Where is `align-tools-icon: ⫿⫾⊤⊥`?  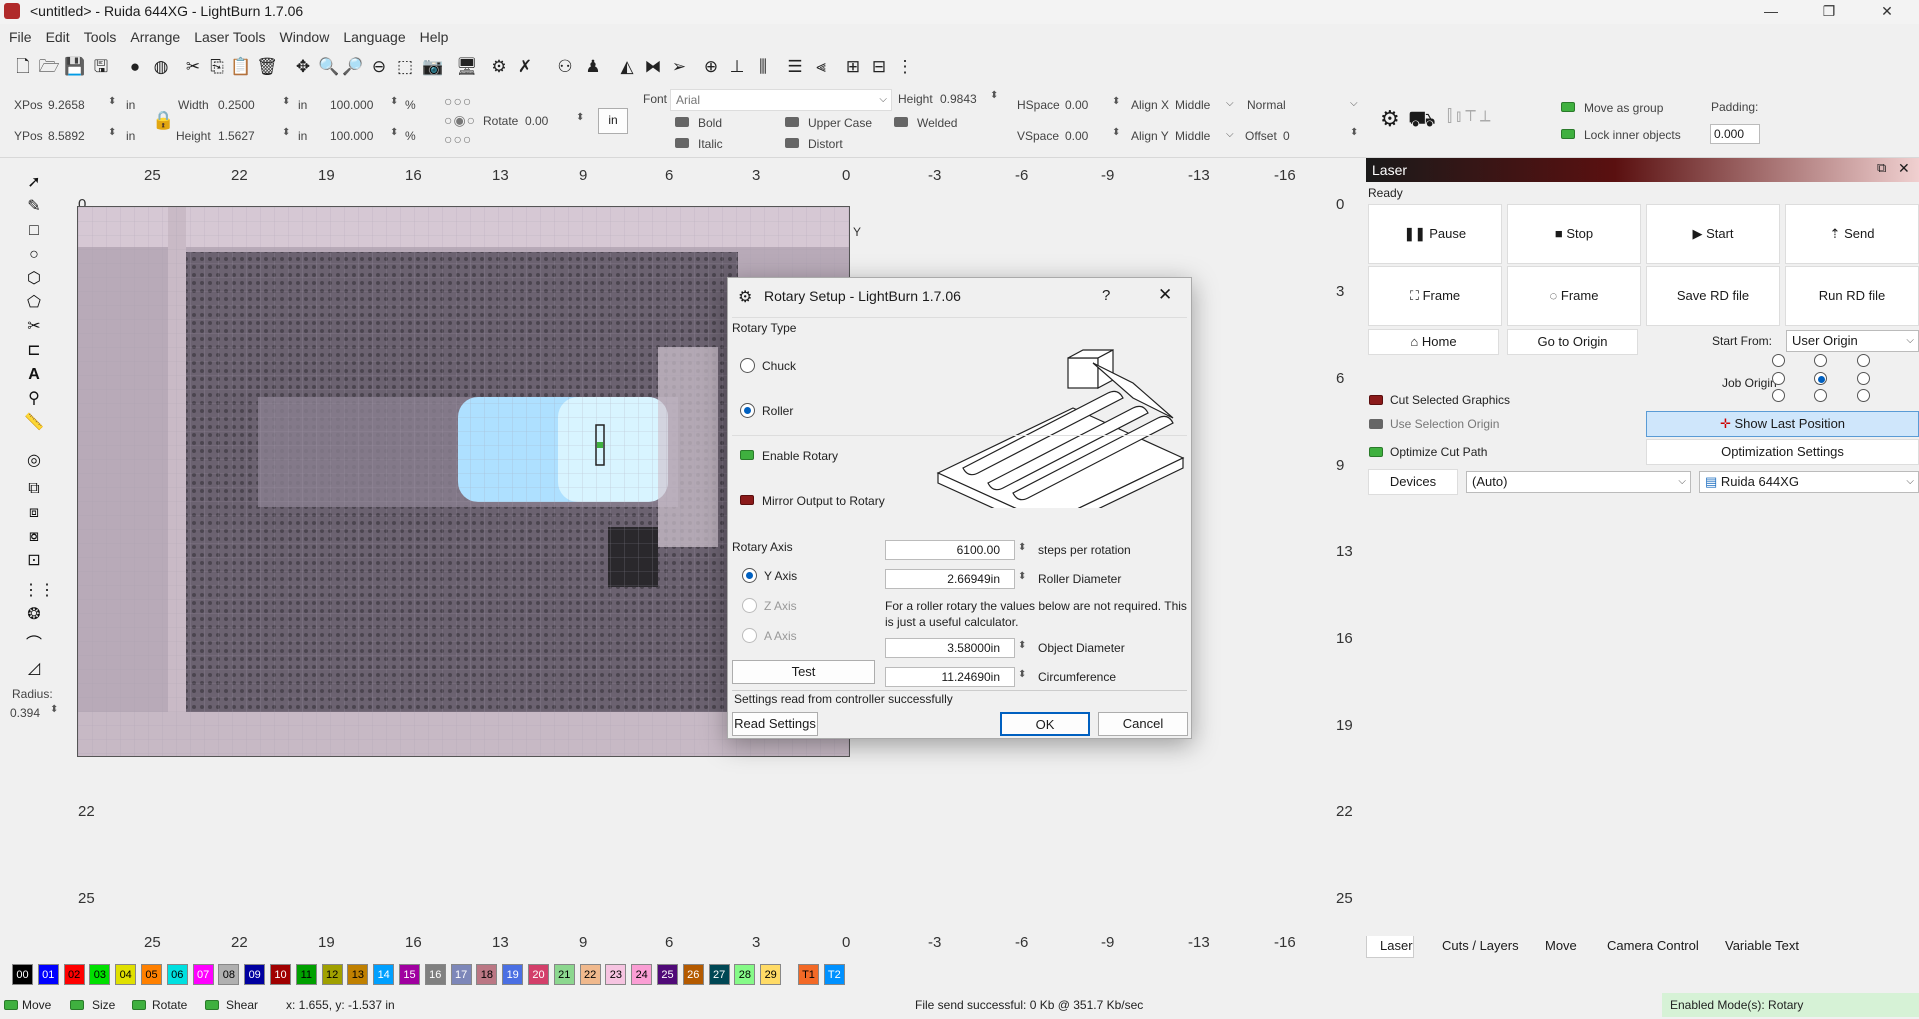 align-tools-icon: ⫿⫾⊤⊥ is located at coordinates (1471, 117).